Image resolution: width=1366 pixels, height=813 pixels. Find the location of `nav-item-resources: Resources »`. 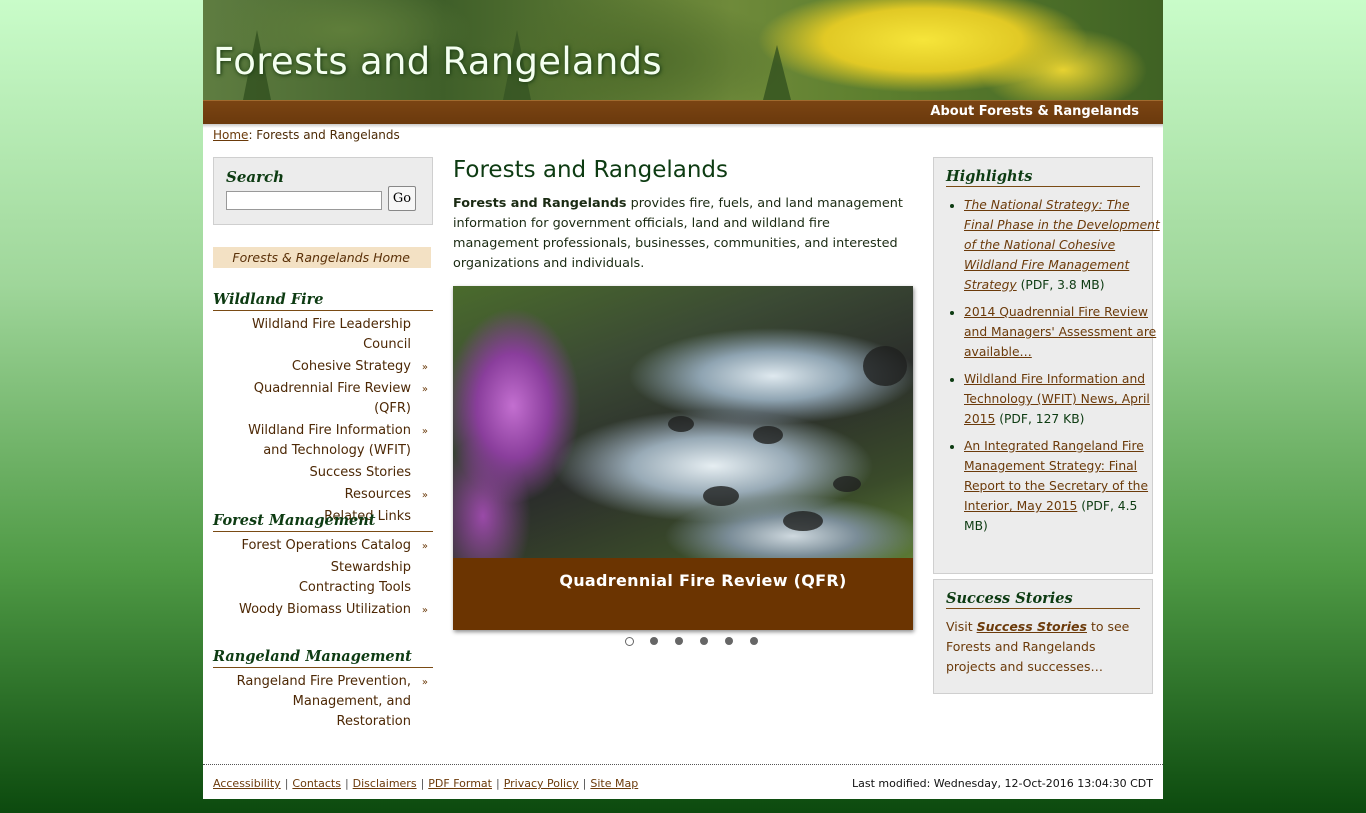

nav-item-resources: Resources » is located at coordinates (323, 495).